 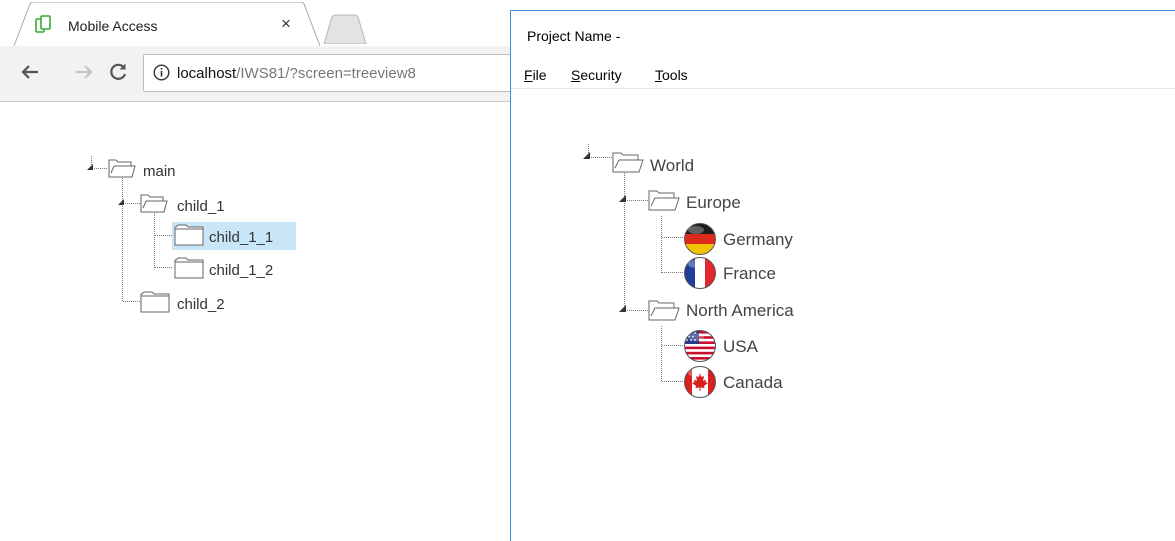 I want to click on tree-node-child-2: child_2, so click(x=201, y=304).